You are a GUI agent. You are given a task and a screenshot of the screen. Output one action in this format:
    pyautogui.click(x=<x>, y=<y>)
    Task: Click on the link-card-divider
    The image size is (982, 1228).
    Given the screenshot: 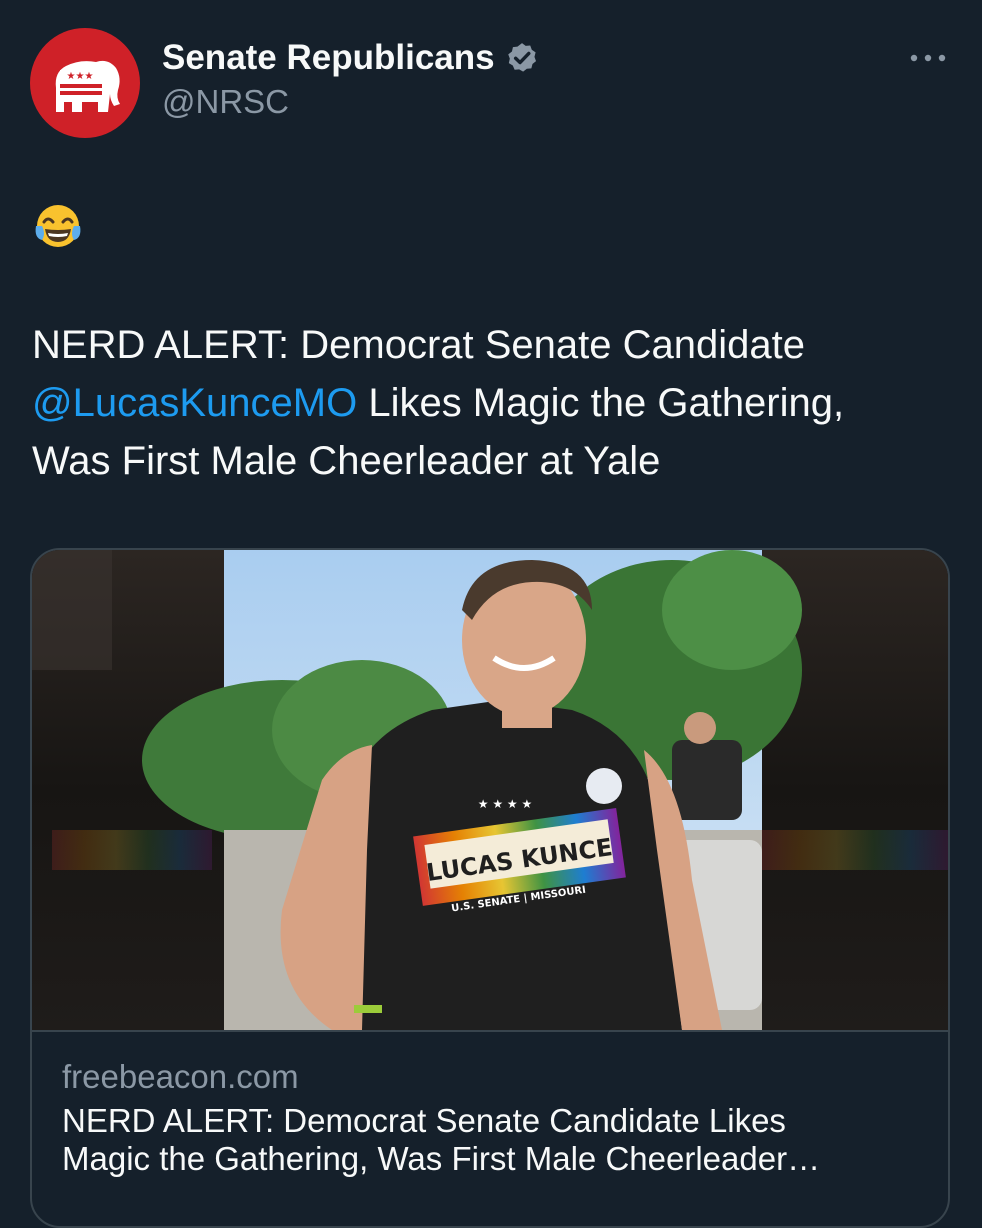 What is the action you would take?
    pyautogui.click(x=490, y=1031)
    